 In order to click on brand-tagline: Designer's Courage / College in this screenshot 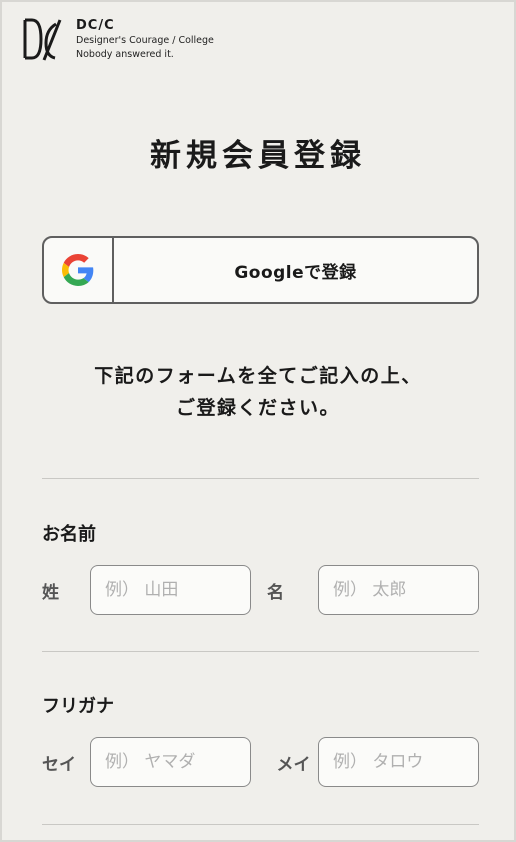, I will do `click(145, 40)`.